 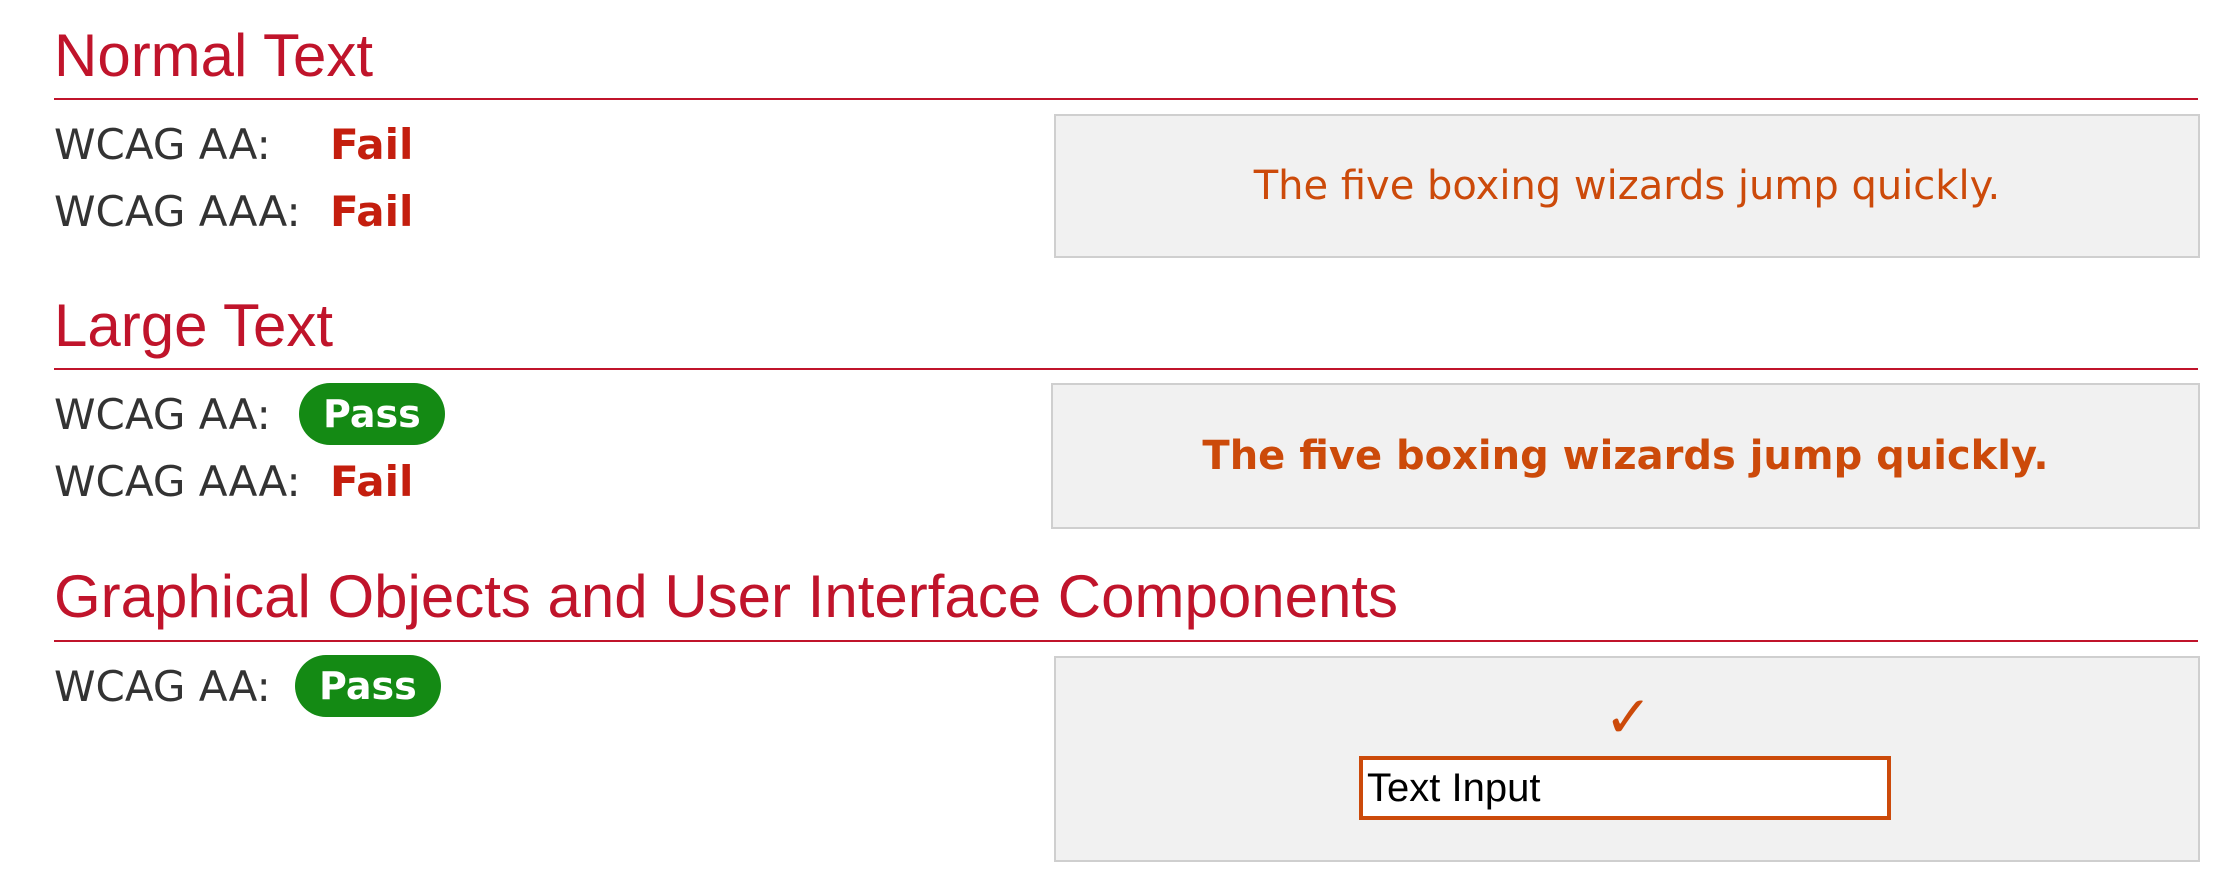 I want to click on normal-text-sample-box: The five boxing wizards jump quickly., so click(x=1627, y=186).